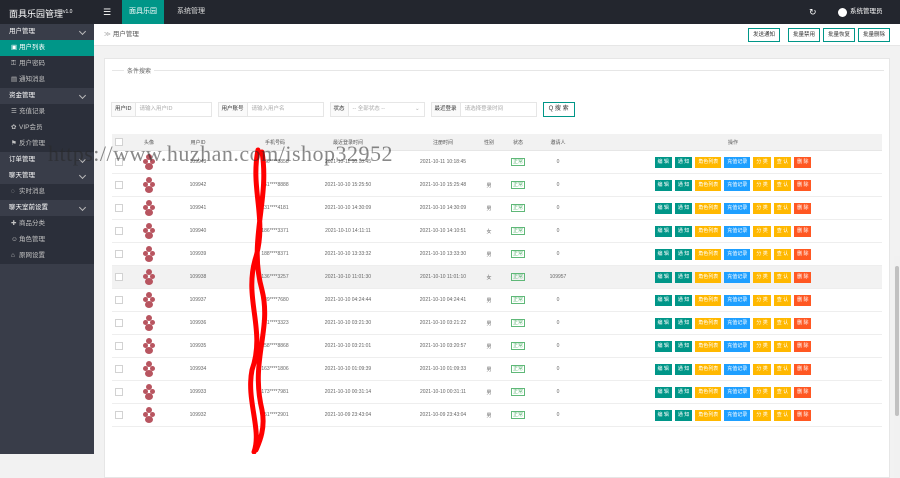 This screenshot has height=478, width=900. What do you see at coordinates (47, 80) in the screenshot?
I see `sidebar-item-3: ▤ 通知消息` at bounding box center [47, 80].